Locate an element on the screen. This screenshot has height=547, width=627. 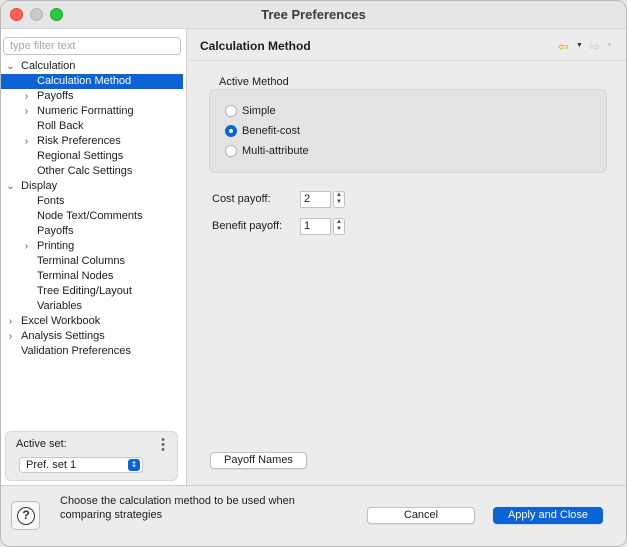
tree-item-label: Printing is located at coordinates (56, 246).